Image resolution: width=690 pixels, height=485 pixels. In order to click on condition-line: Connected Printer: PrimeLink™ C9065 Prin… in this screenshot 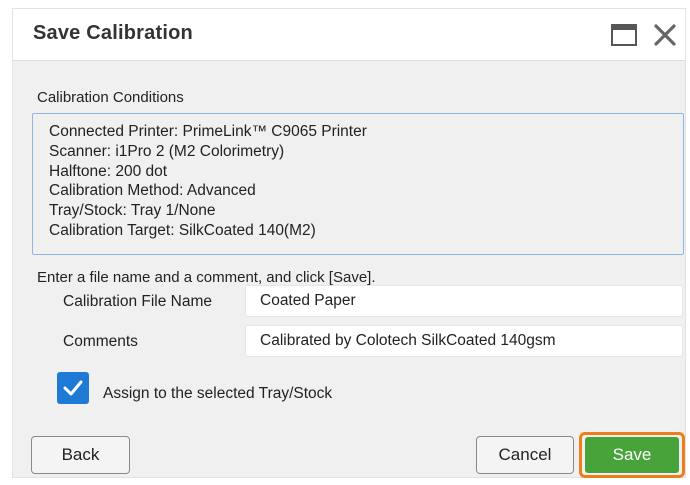, I will do `click(208, 131)`.